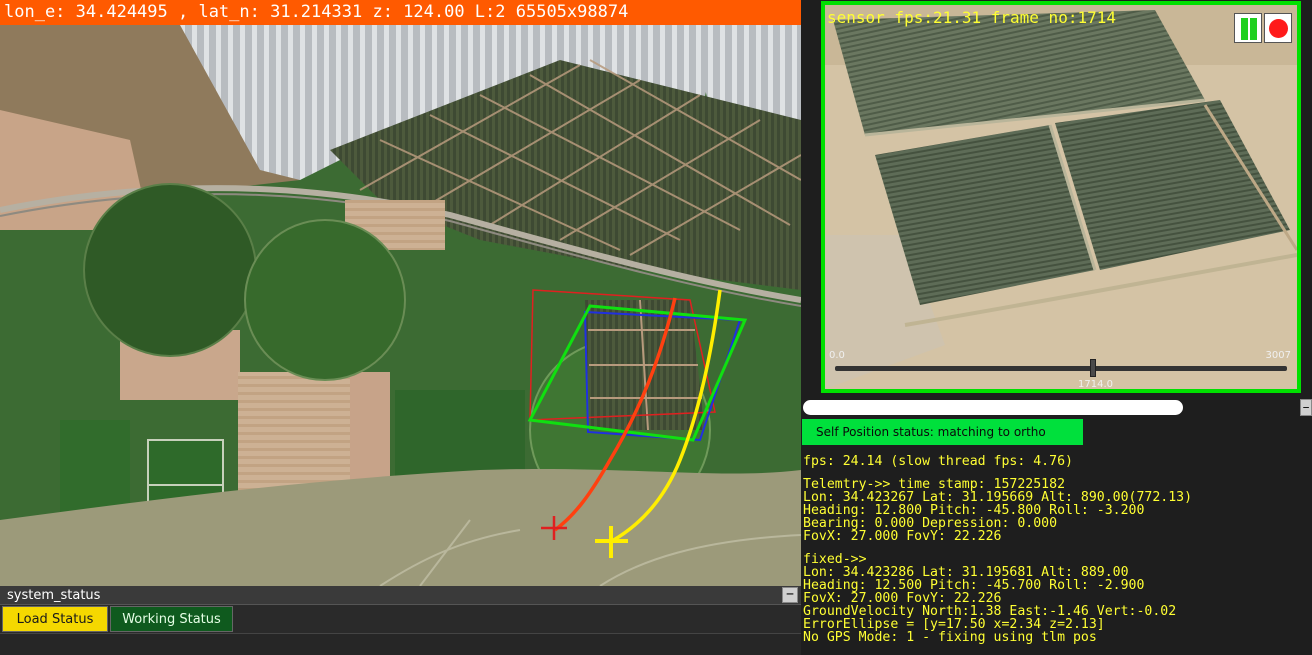 This screenshot has height=655, width=1312. I want to click on telemetry-line: FovX: 27.000 FovY: 22.226, so click(902, 536).